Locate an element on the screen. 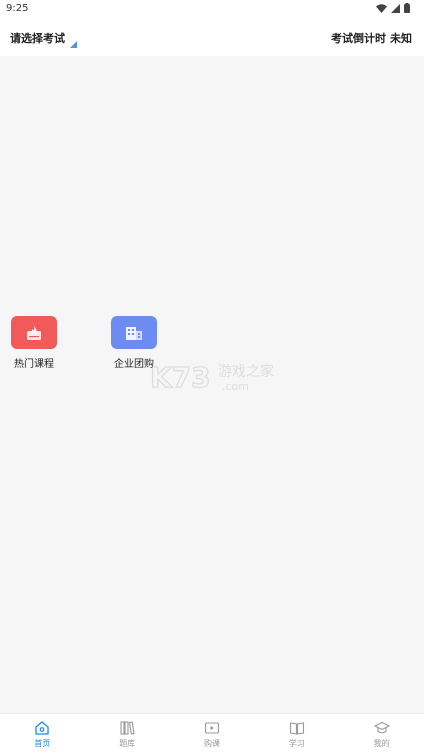 The width and height of the screenshot is (424, 754). books-icon is located at coordinates (127, 728).